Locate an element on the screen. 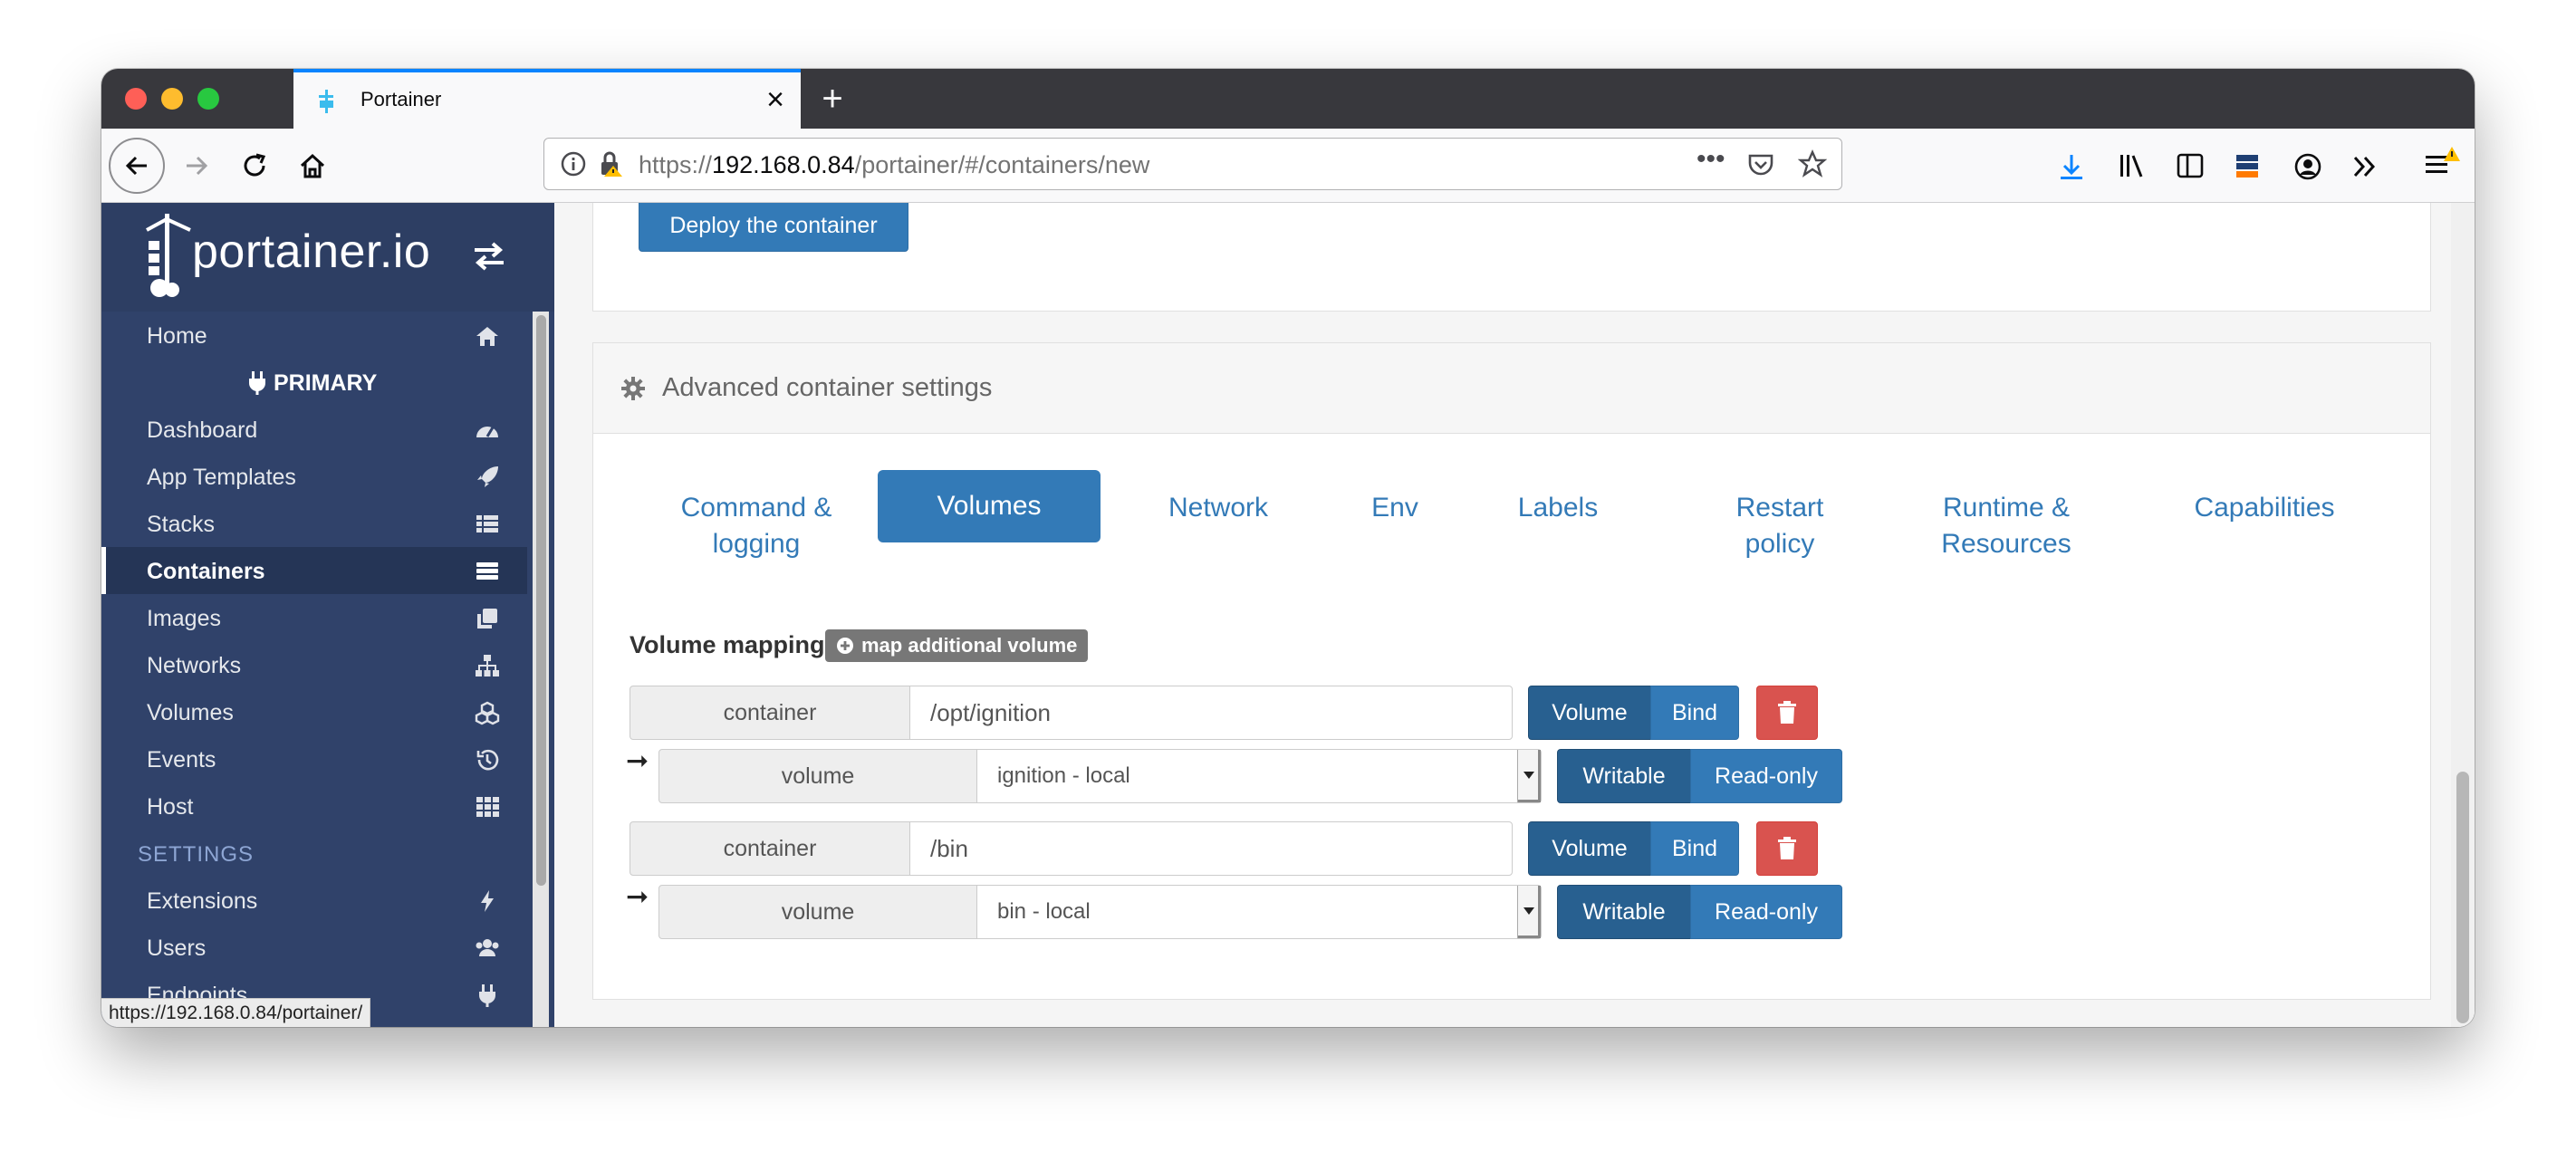 Image resolution: width=2576 pixels, height=1161 pixels. tab-label: Network is located at coordinates (1218, 508).